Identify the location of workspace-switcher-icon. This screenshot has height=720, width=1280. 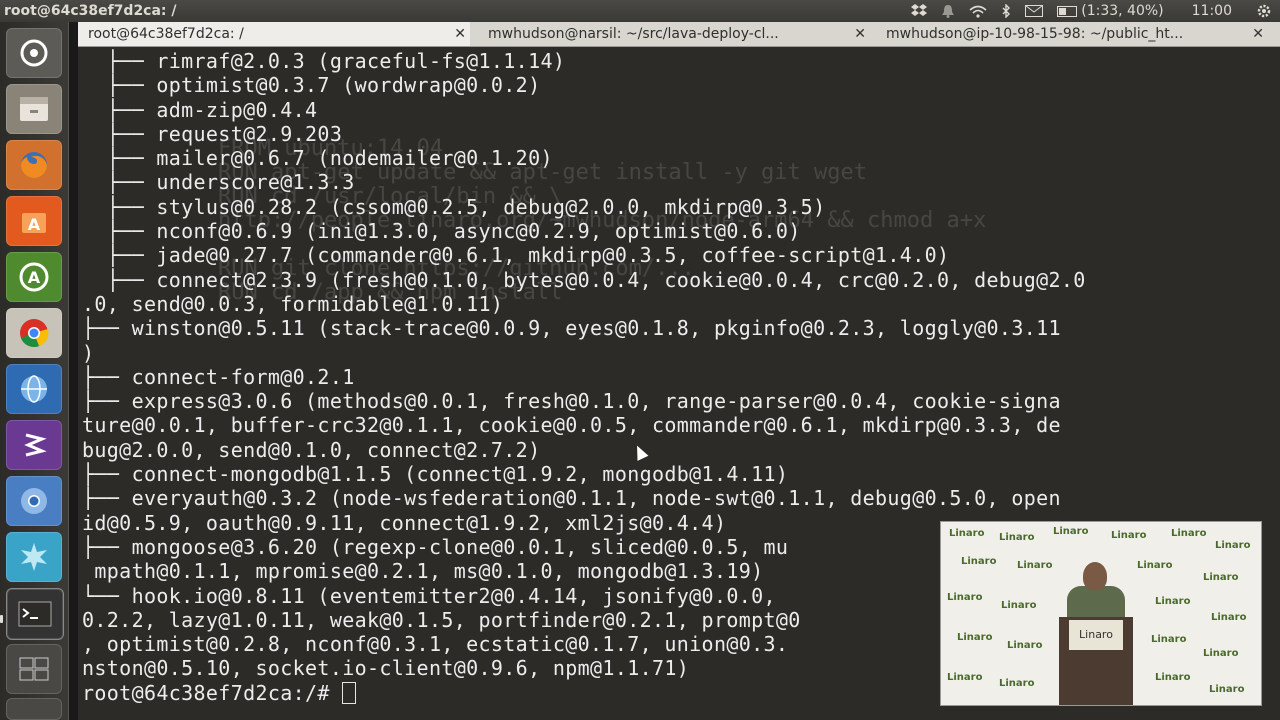
(34, 669).